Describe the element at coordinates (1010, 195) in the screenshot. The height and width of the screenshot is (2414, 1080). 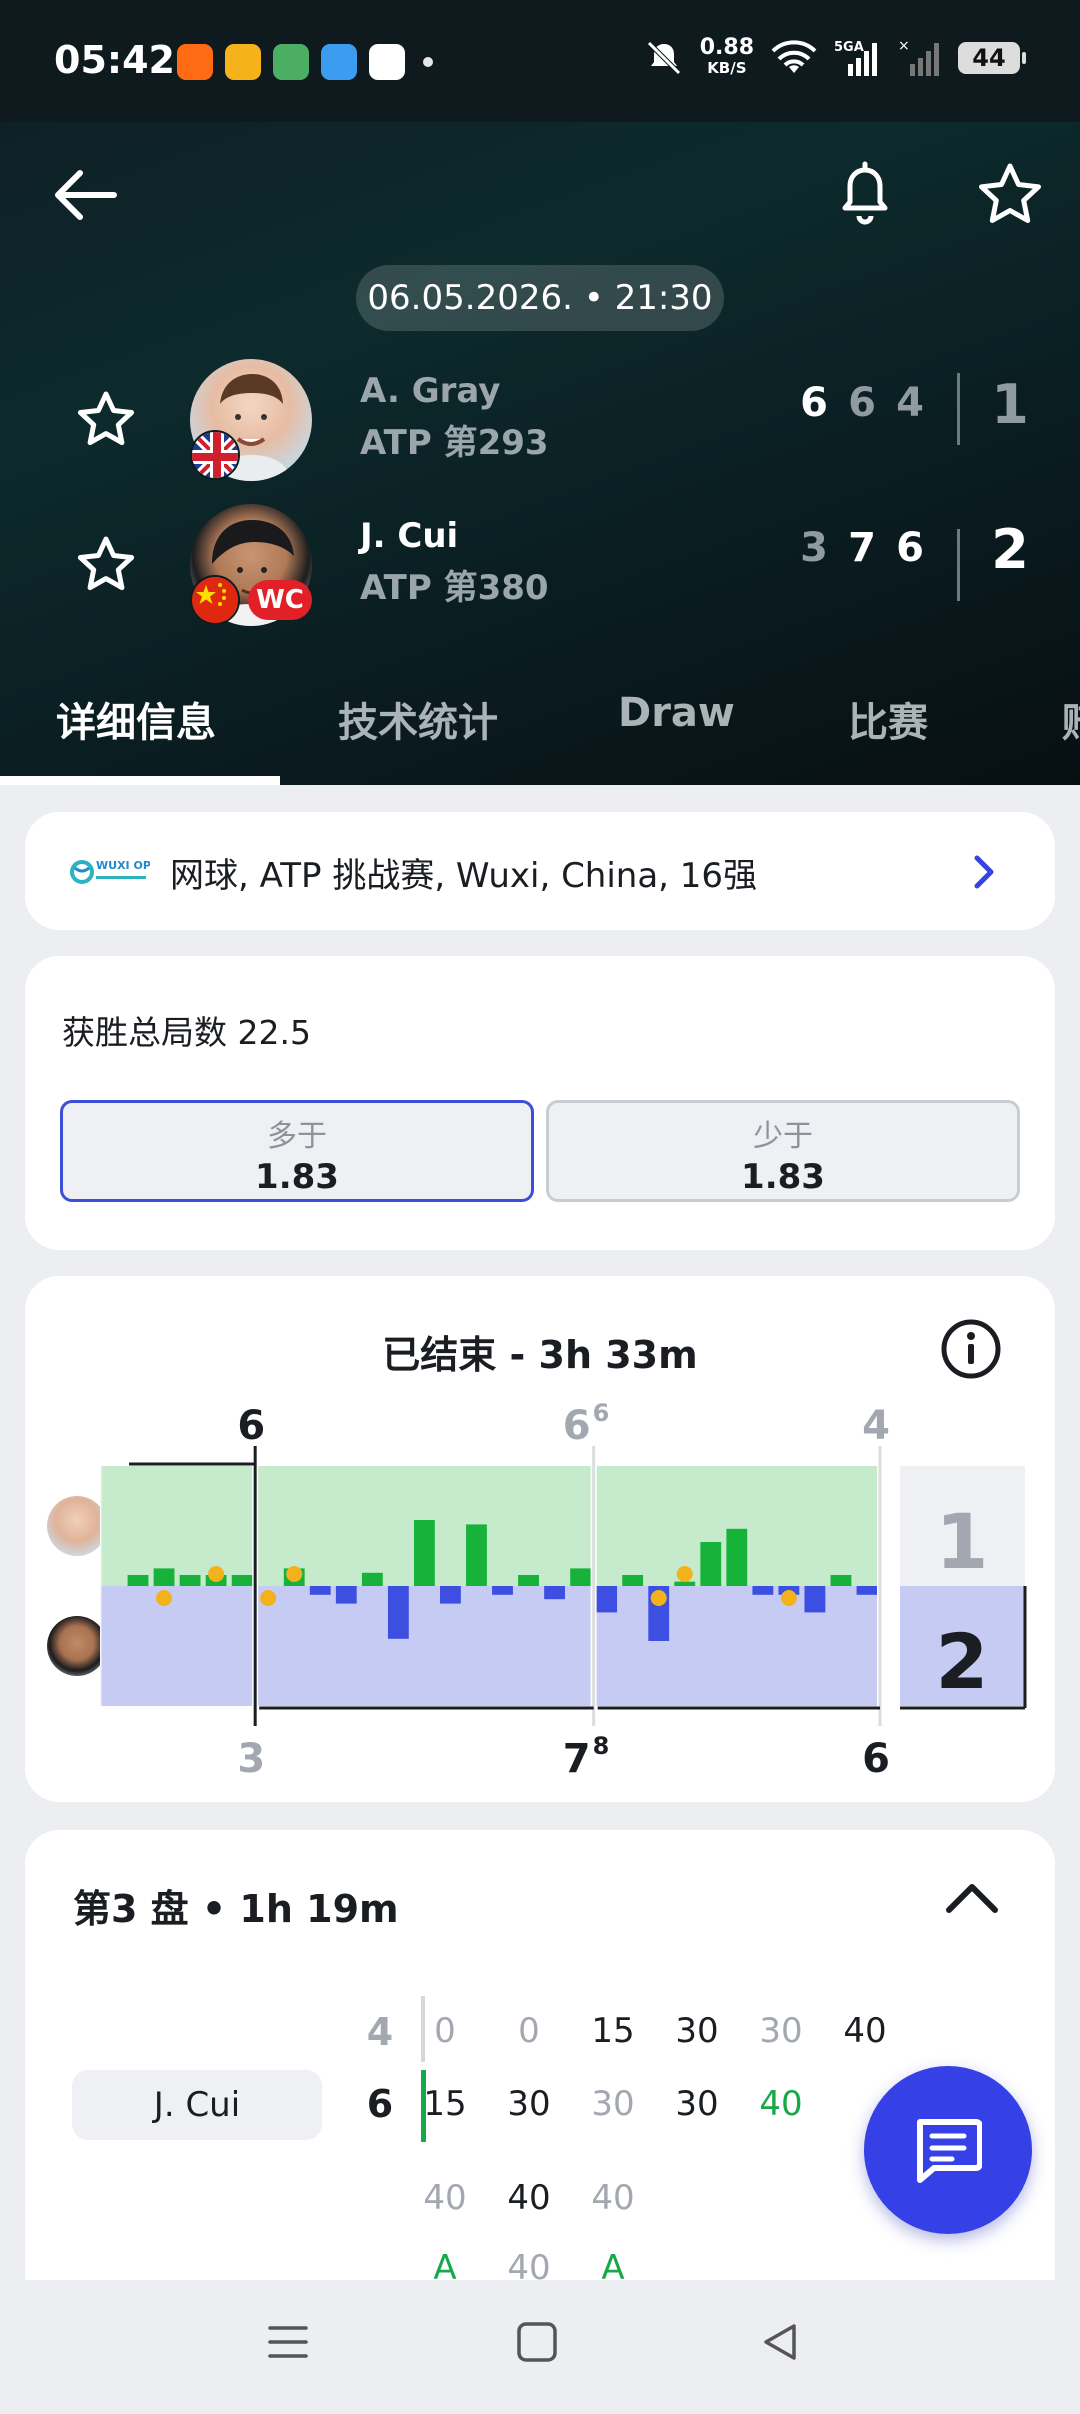
I see `favorite-star-icon` at that location.